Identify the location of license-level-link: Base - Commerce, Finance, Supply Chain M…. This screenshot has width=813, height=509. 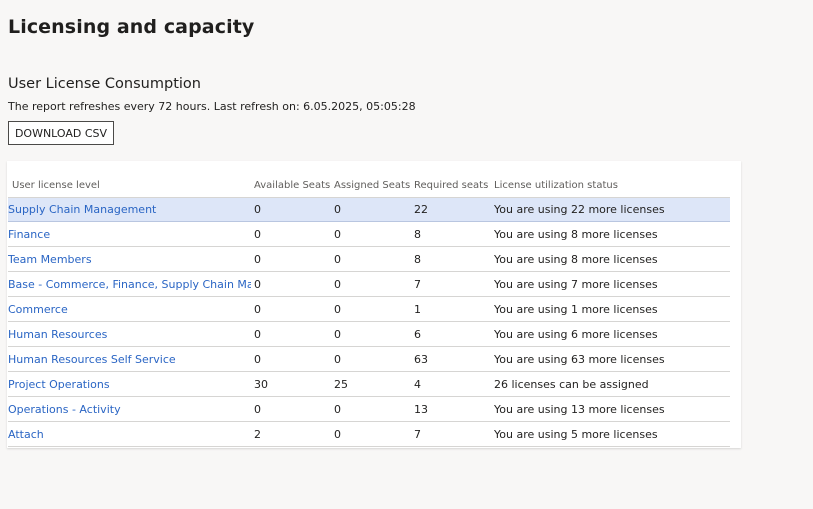
(129, 284).